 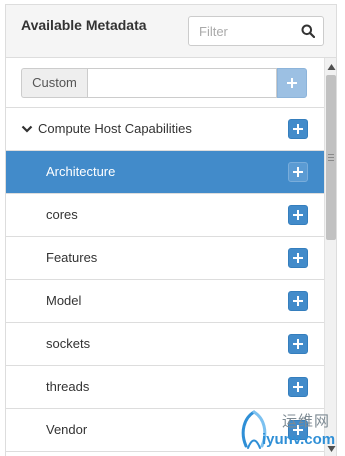 I want to click on search-icon, so click(x=308, y=31).